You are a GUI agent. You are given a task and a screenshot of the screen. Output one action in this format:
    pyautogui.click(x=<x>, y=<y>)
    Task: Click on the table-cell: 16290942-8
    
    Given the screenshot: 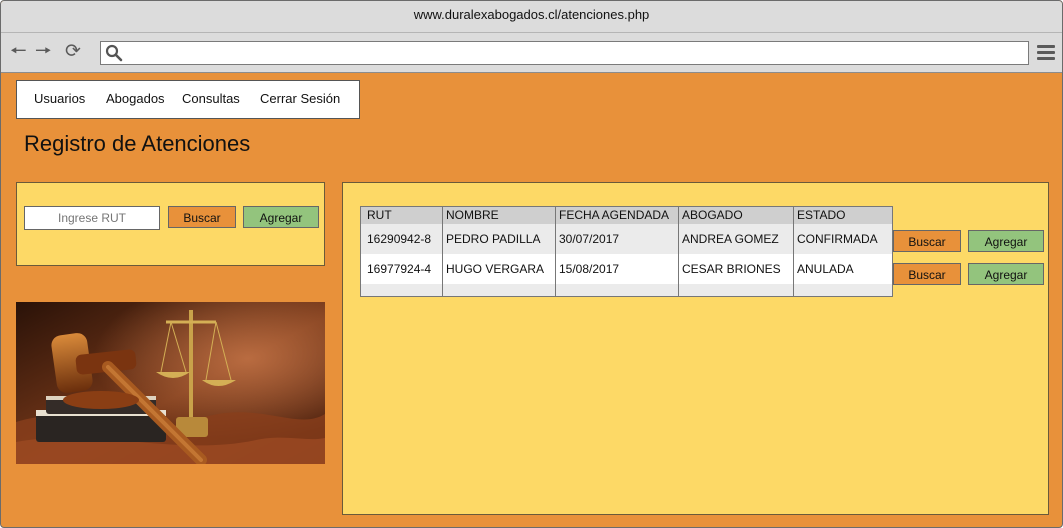 What is the action you would take?
    pyautogui.click(x=399, y=239)
    